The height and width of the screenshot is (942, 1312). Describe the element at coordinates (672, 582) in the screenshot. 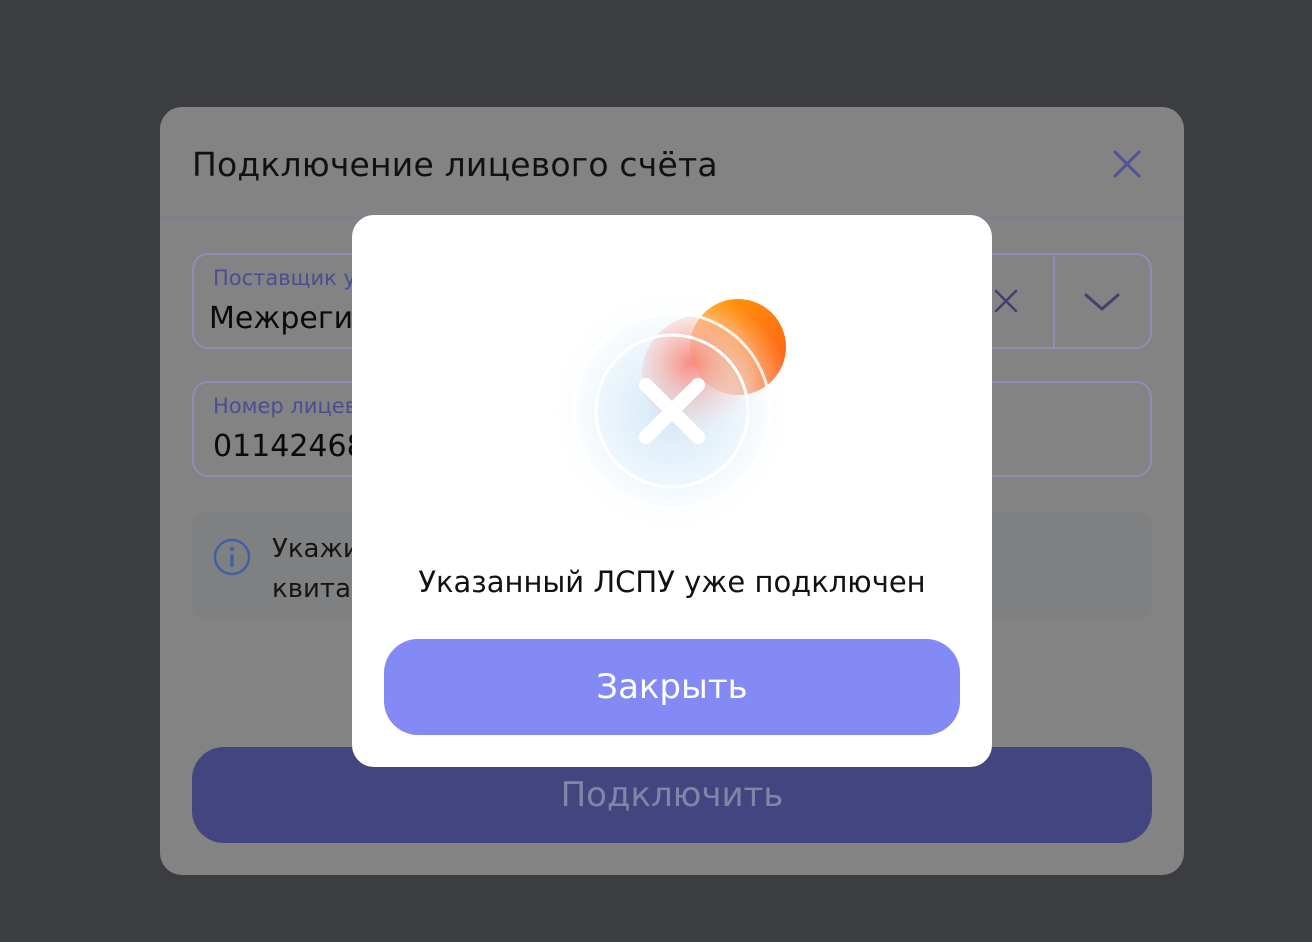

I see `alert-message: Указанный ЛСПУ уже подключен` at that location.